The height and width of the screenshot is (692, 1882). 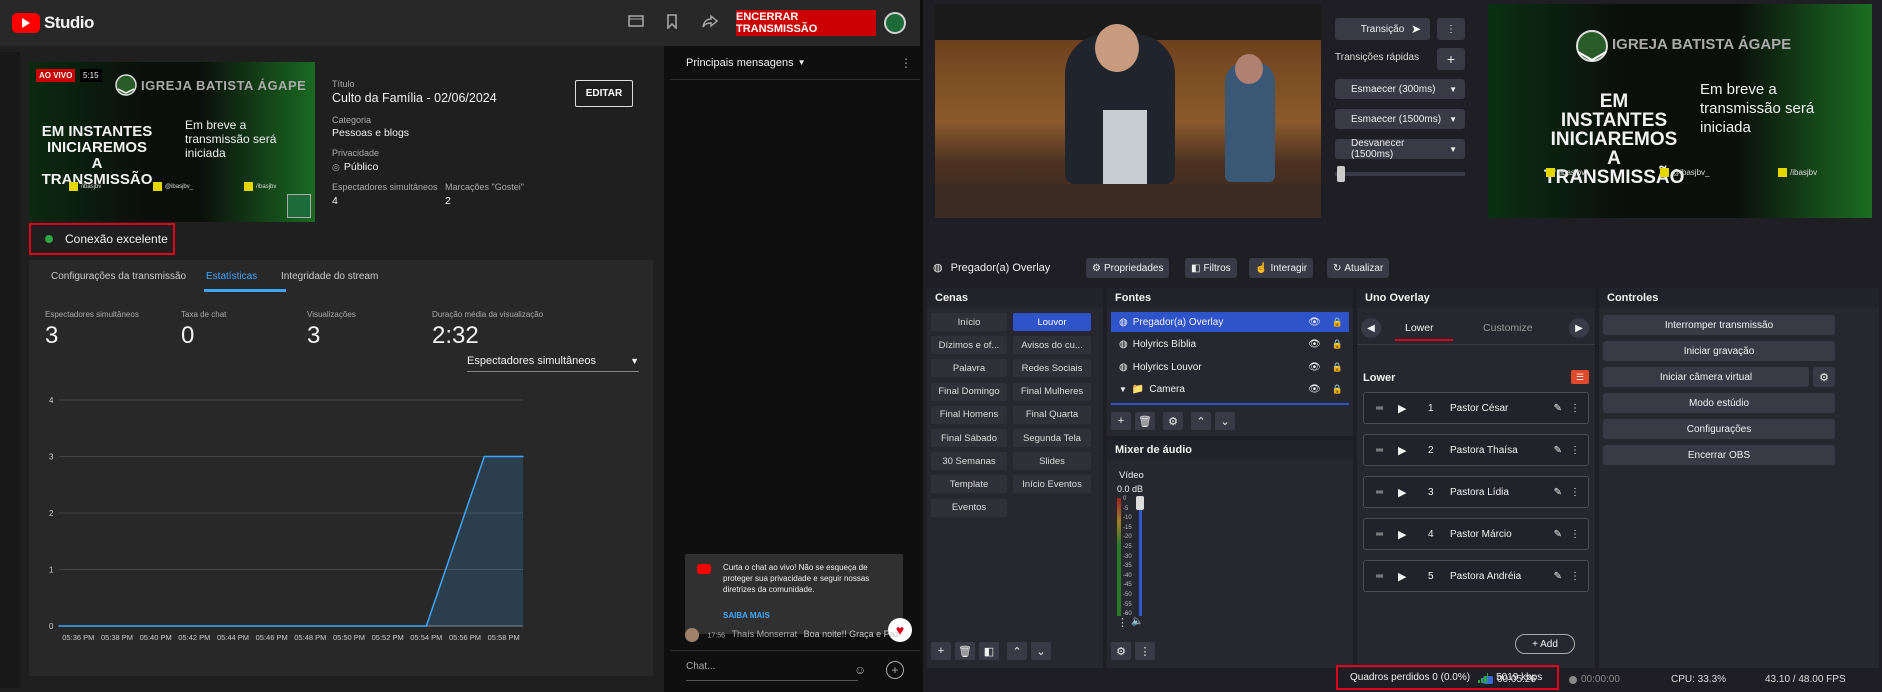 What do you see at coordinates (1230, 322) in the screenshot?
I see `source-item: ◍ Pregador(a) Overlay 👁 🔒` at bounding box center [1230, 322].